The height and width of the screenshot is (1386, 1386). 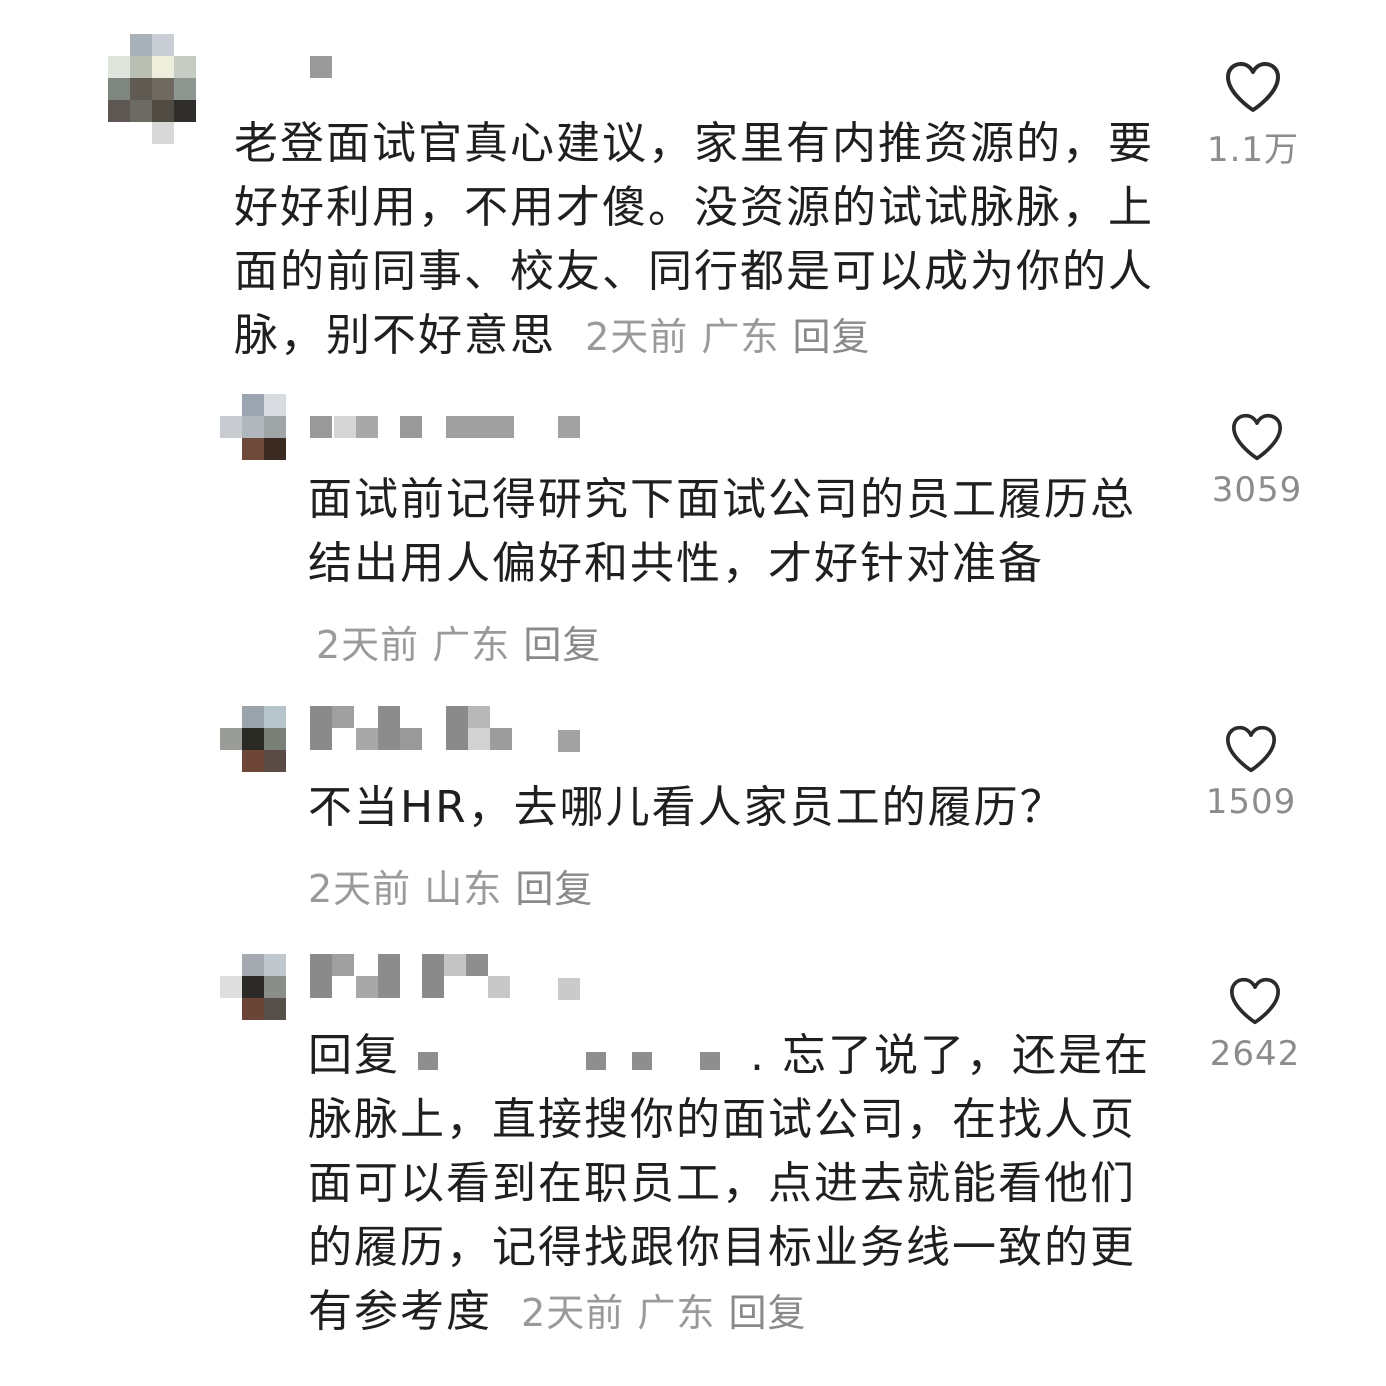 I want to click on mentioned-user-redacted, so click(x=575, y=1058).